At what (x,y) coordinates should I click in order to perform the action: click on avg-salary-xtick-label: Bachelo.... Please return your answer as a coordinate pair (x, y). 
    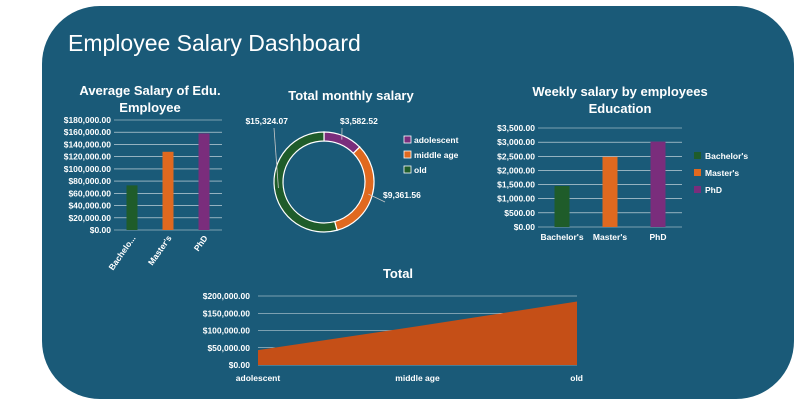
    Looking at the image, I should click on (121, 252).